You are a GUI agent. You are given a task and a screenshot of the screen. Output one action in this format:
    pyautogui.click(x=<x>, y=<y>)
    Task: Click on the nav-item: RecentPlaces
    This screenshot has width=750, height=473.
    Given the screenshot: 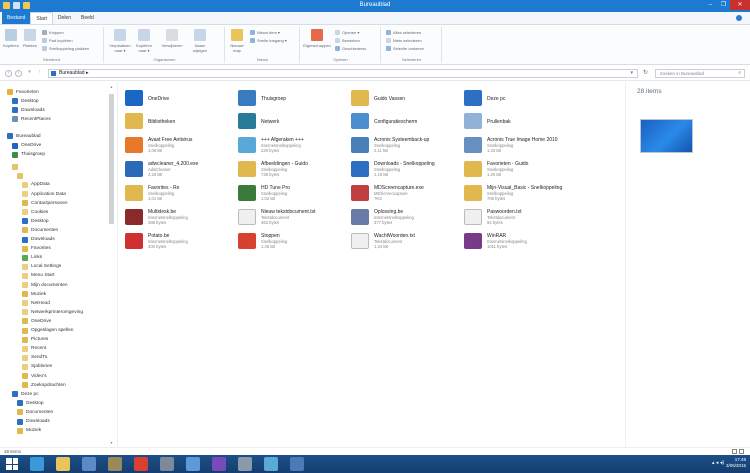 What is the action you would take?
    pyautogui.click(x=31, y=119)
    